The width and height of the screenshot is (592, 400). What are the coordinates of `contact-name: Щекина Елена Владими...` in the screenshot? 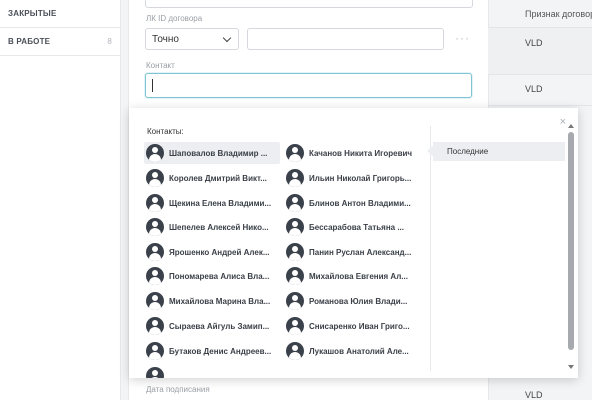 It's located at (220, 203).